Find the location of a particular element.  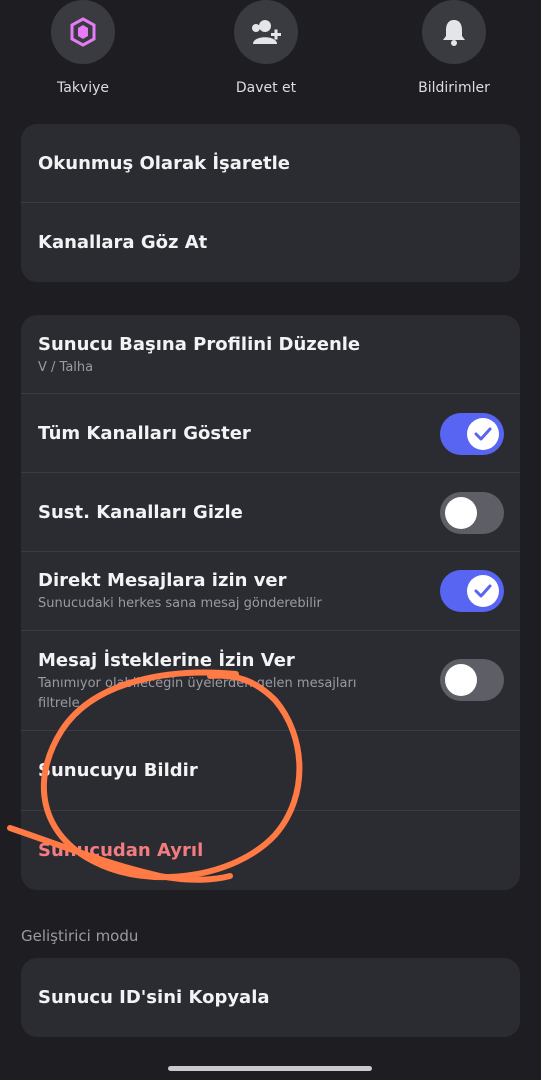

invite-user-icon is located at coordinates (266, 32).